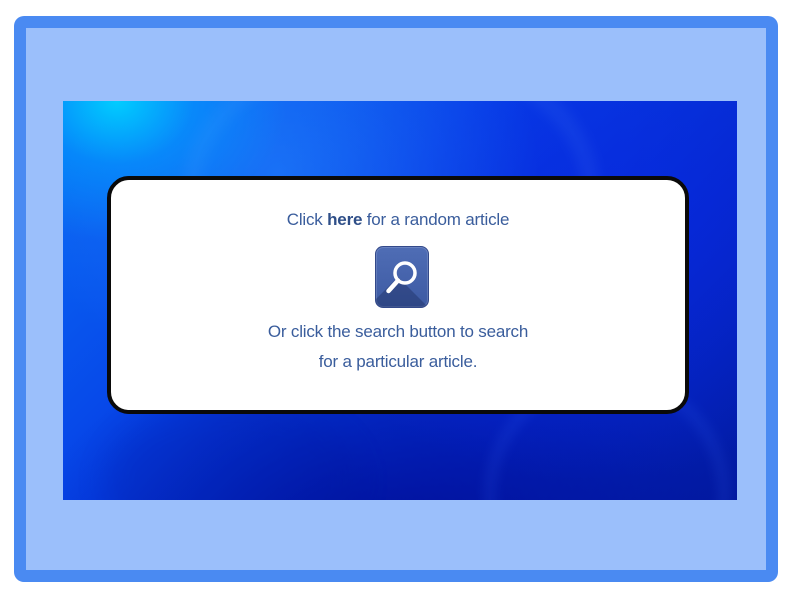  I want to click on magnifier-icon, so click(401, 277).